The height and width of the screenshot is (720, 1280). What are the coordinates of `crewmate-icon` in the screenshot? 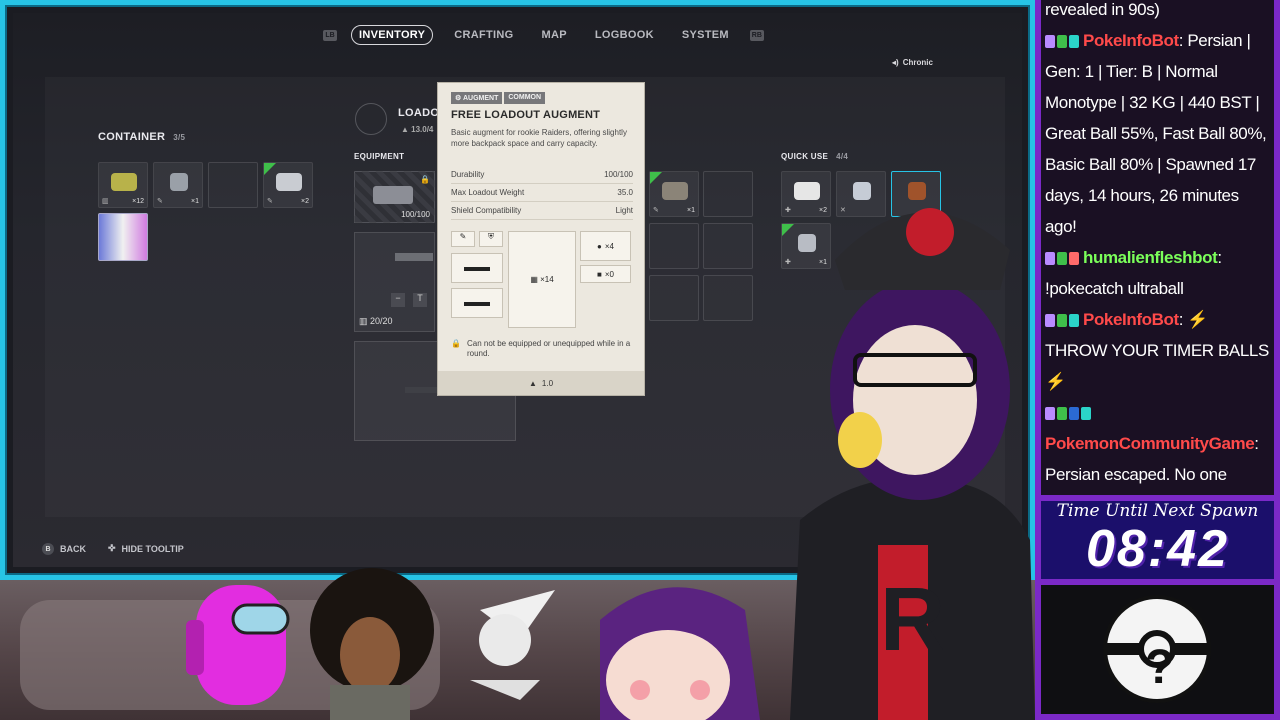 It's located at (238, 645).